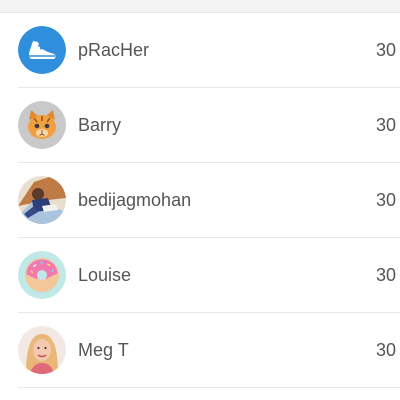 This screenshot has height=400, width=400. Describe the element at coordinates (100, 125) in the screenshot. I see `player-name: Barry` at that location.